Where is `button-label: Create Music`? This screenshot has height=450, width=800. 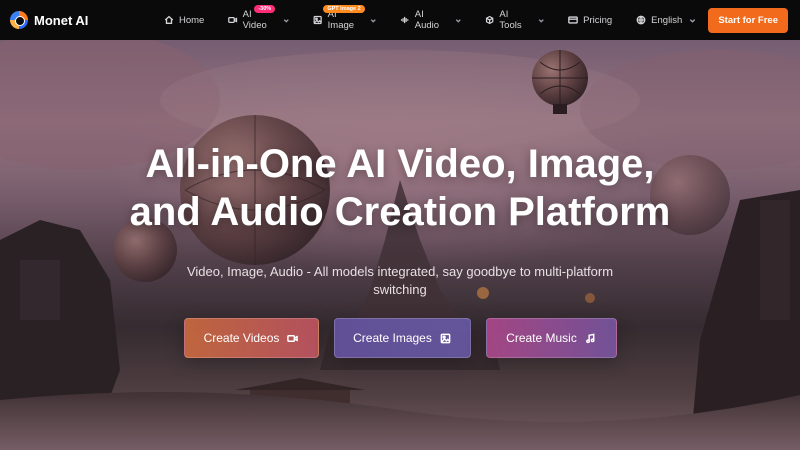 button-label: Create Music is located at coordinates (541, 338).